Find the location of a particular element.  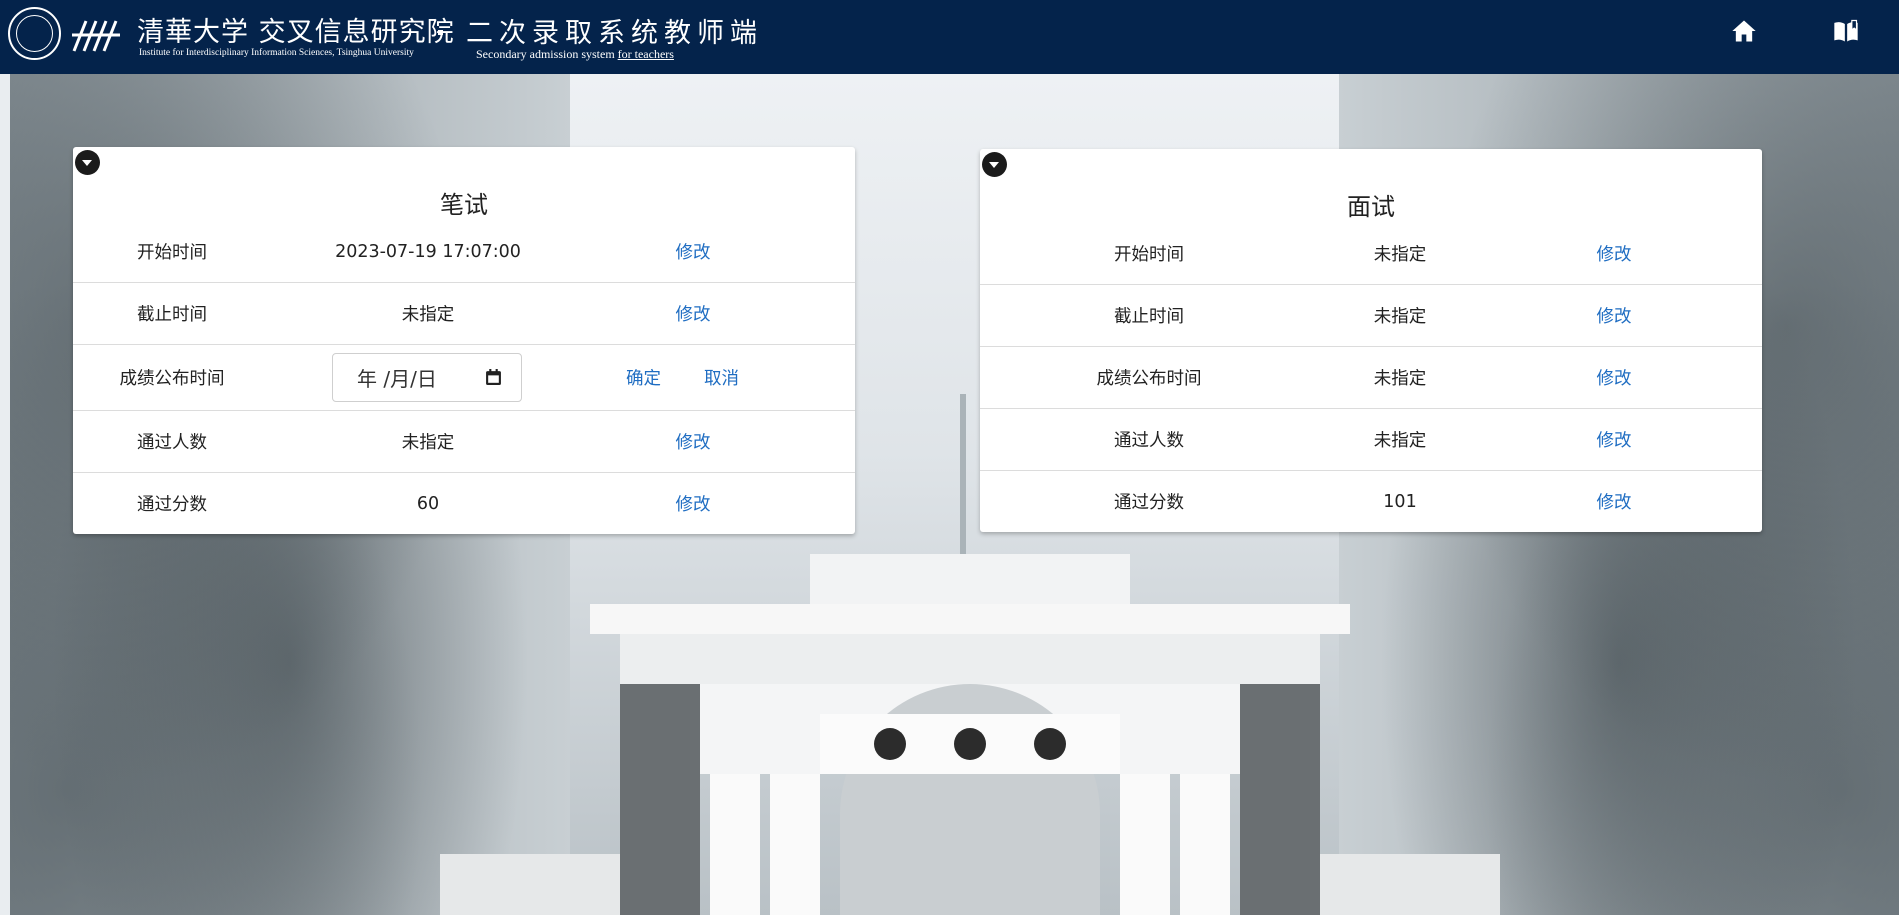

confirm-button: 确定 is located at coordinates (643, 377).